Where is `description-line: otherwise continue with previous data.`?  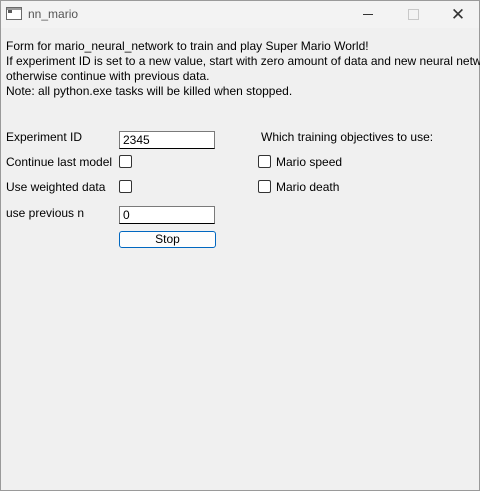
description-line: otherwise continue with previous data. is located at coordinates (108, 76).